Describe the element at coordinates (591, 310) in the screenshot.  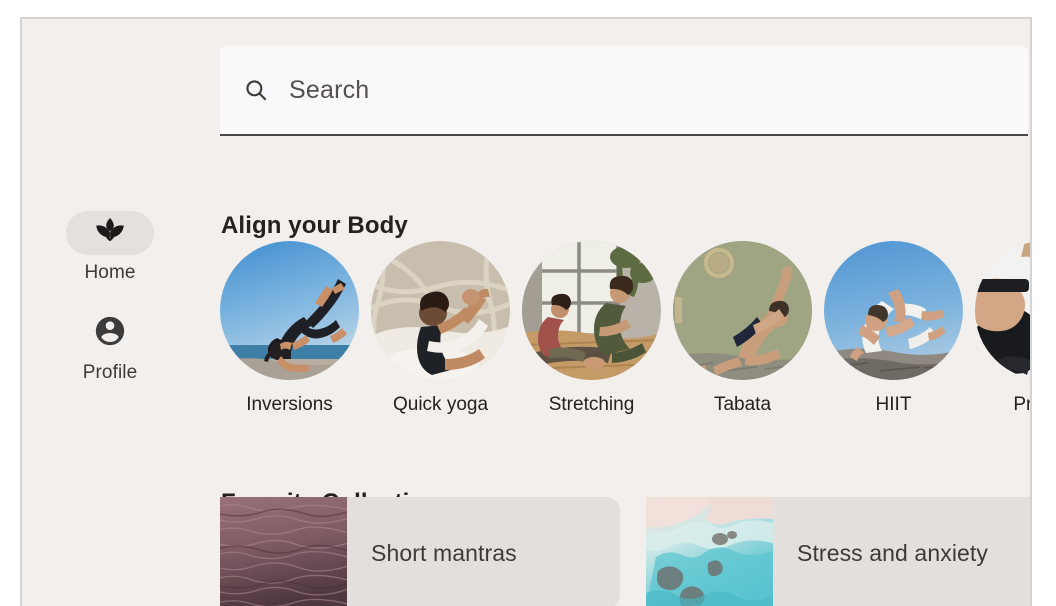
I see `category-image-stretching` at that location.